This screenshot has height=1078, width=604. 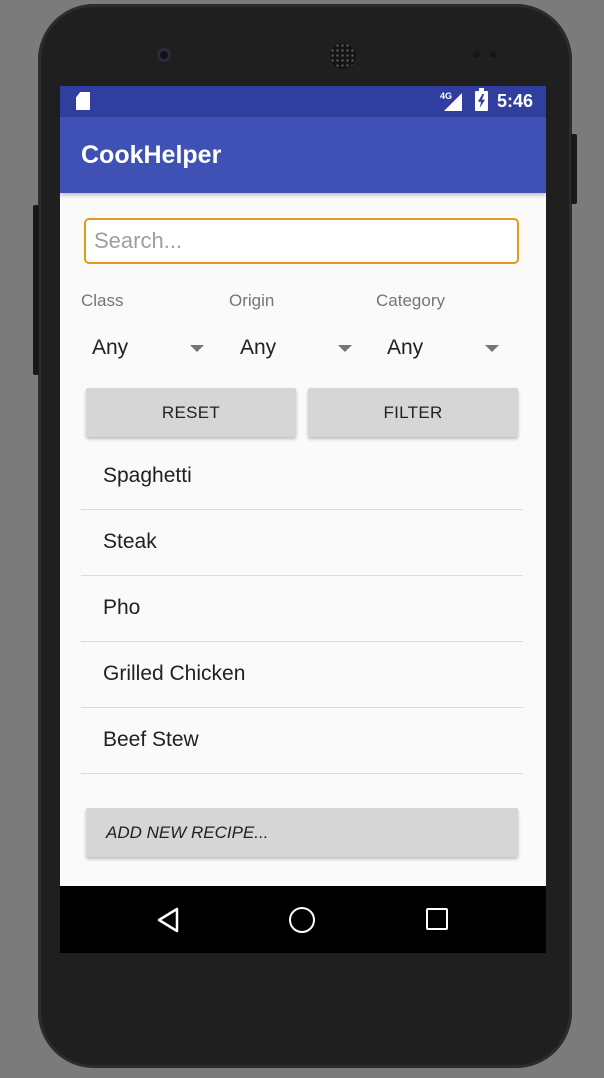 What do you see at coordinates (303, 101) in the screenshot?
I see `status-bar: 4G 5:46` at bounding box center [303, 101].